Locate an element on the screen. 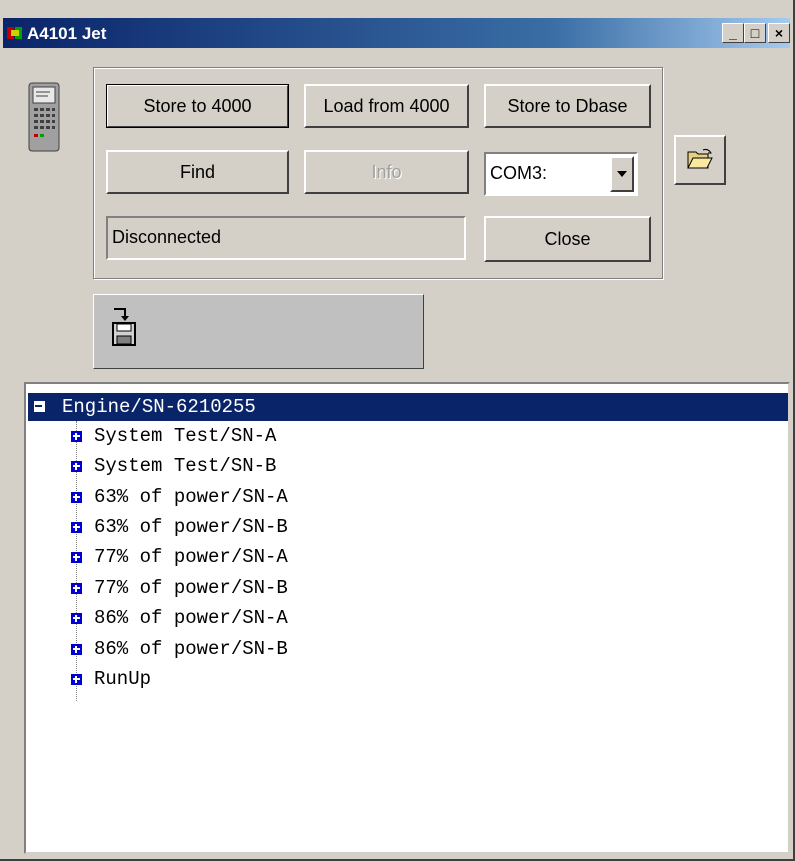 The image size is (795, 861). title-bar: A4101 Jet _ □ × is located at coordinates (396, 33).